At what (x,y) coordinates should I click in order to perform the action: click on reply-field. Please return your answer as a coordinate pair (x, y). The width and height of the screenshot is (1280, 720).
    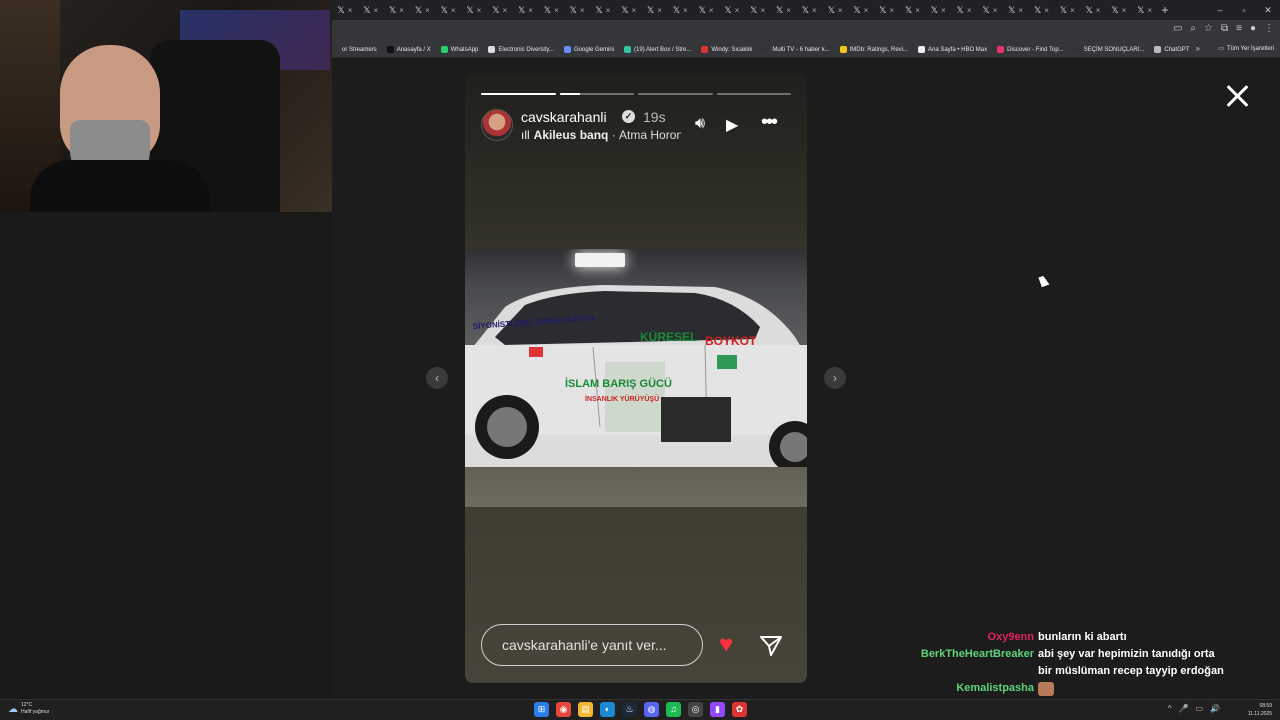
    Looking at the image, I should click on (592, 645).